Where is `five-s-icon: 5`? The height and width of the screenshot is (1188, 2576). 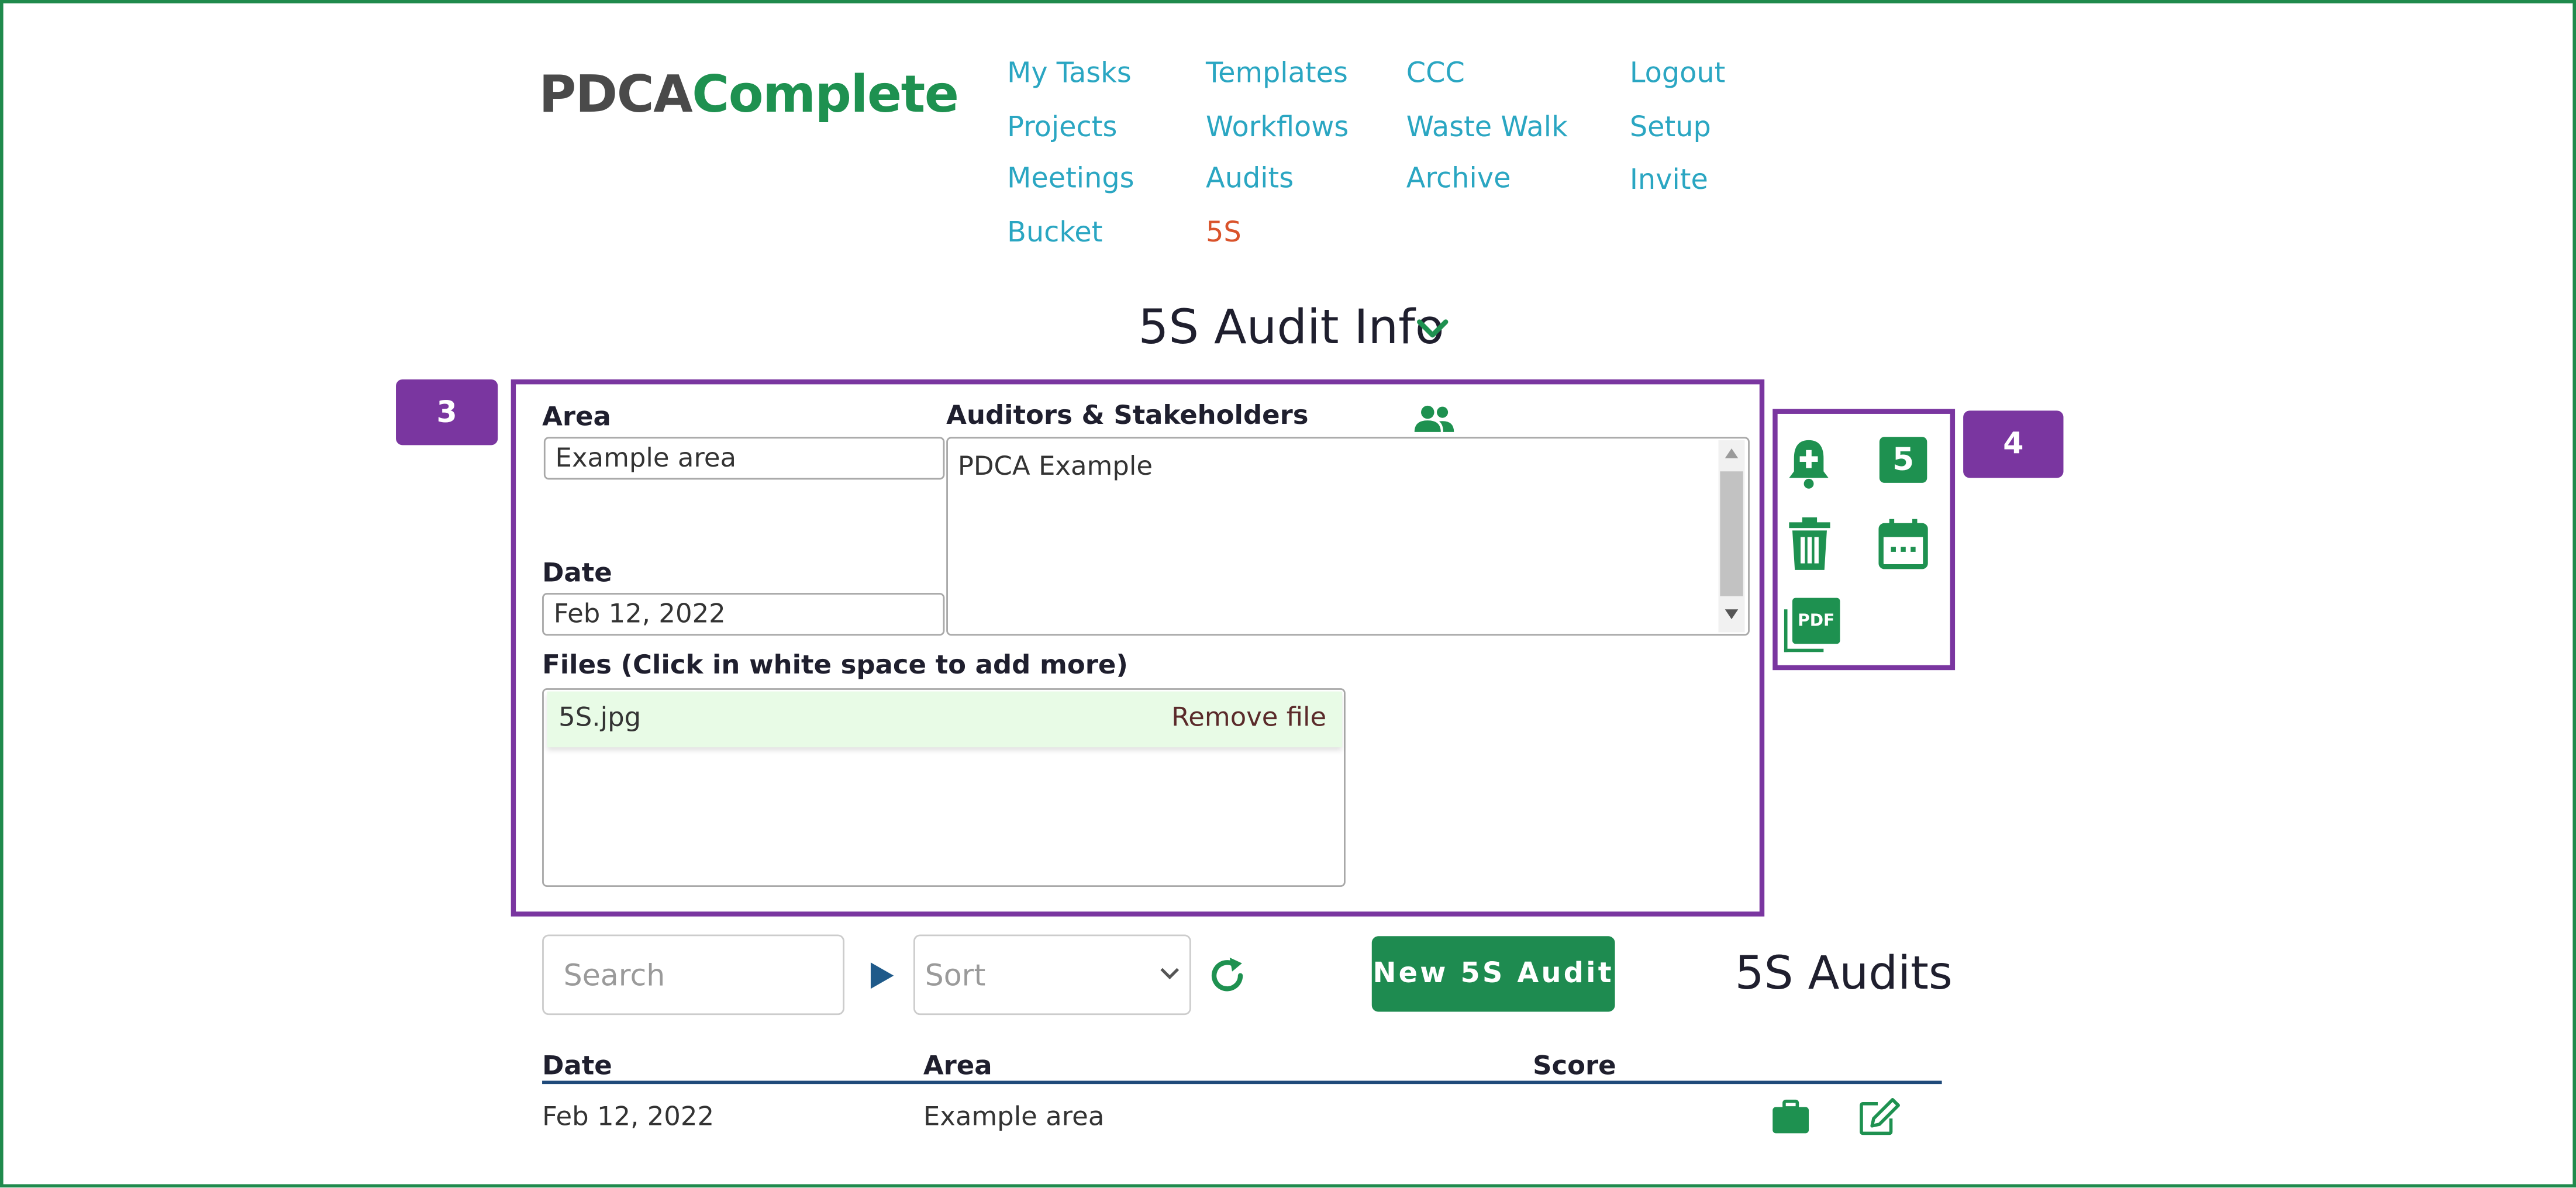 five-s-icon: 5 is located at coordinates (1903, 460).